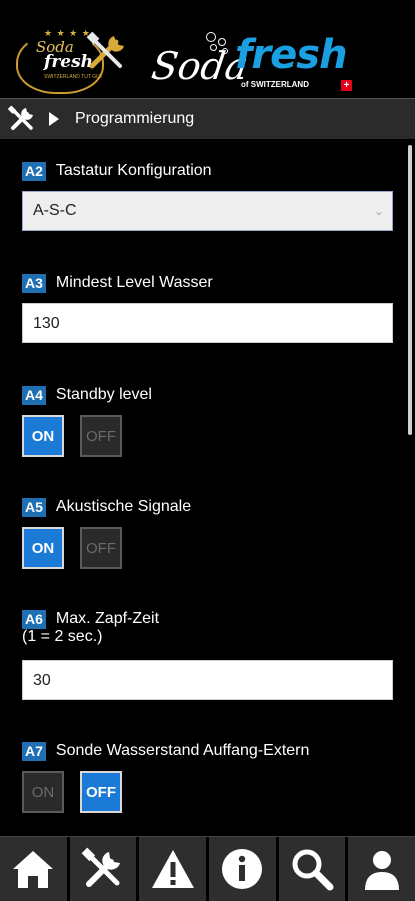  What do you see at coordinates (135, 118) in the screenshot?
I see `page-title: Programmierung` at bounding box center [135, 118].